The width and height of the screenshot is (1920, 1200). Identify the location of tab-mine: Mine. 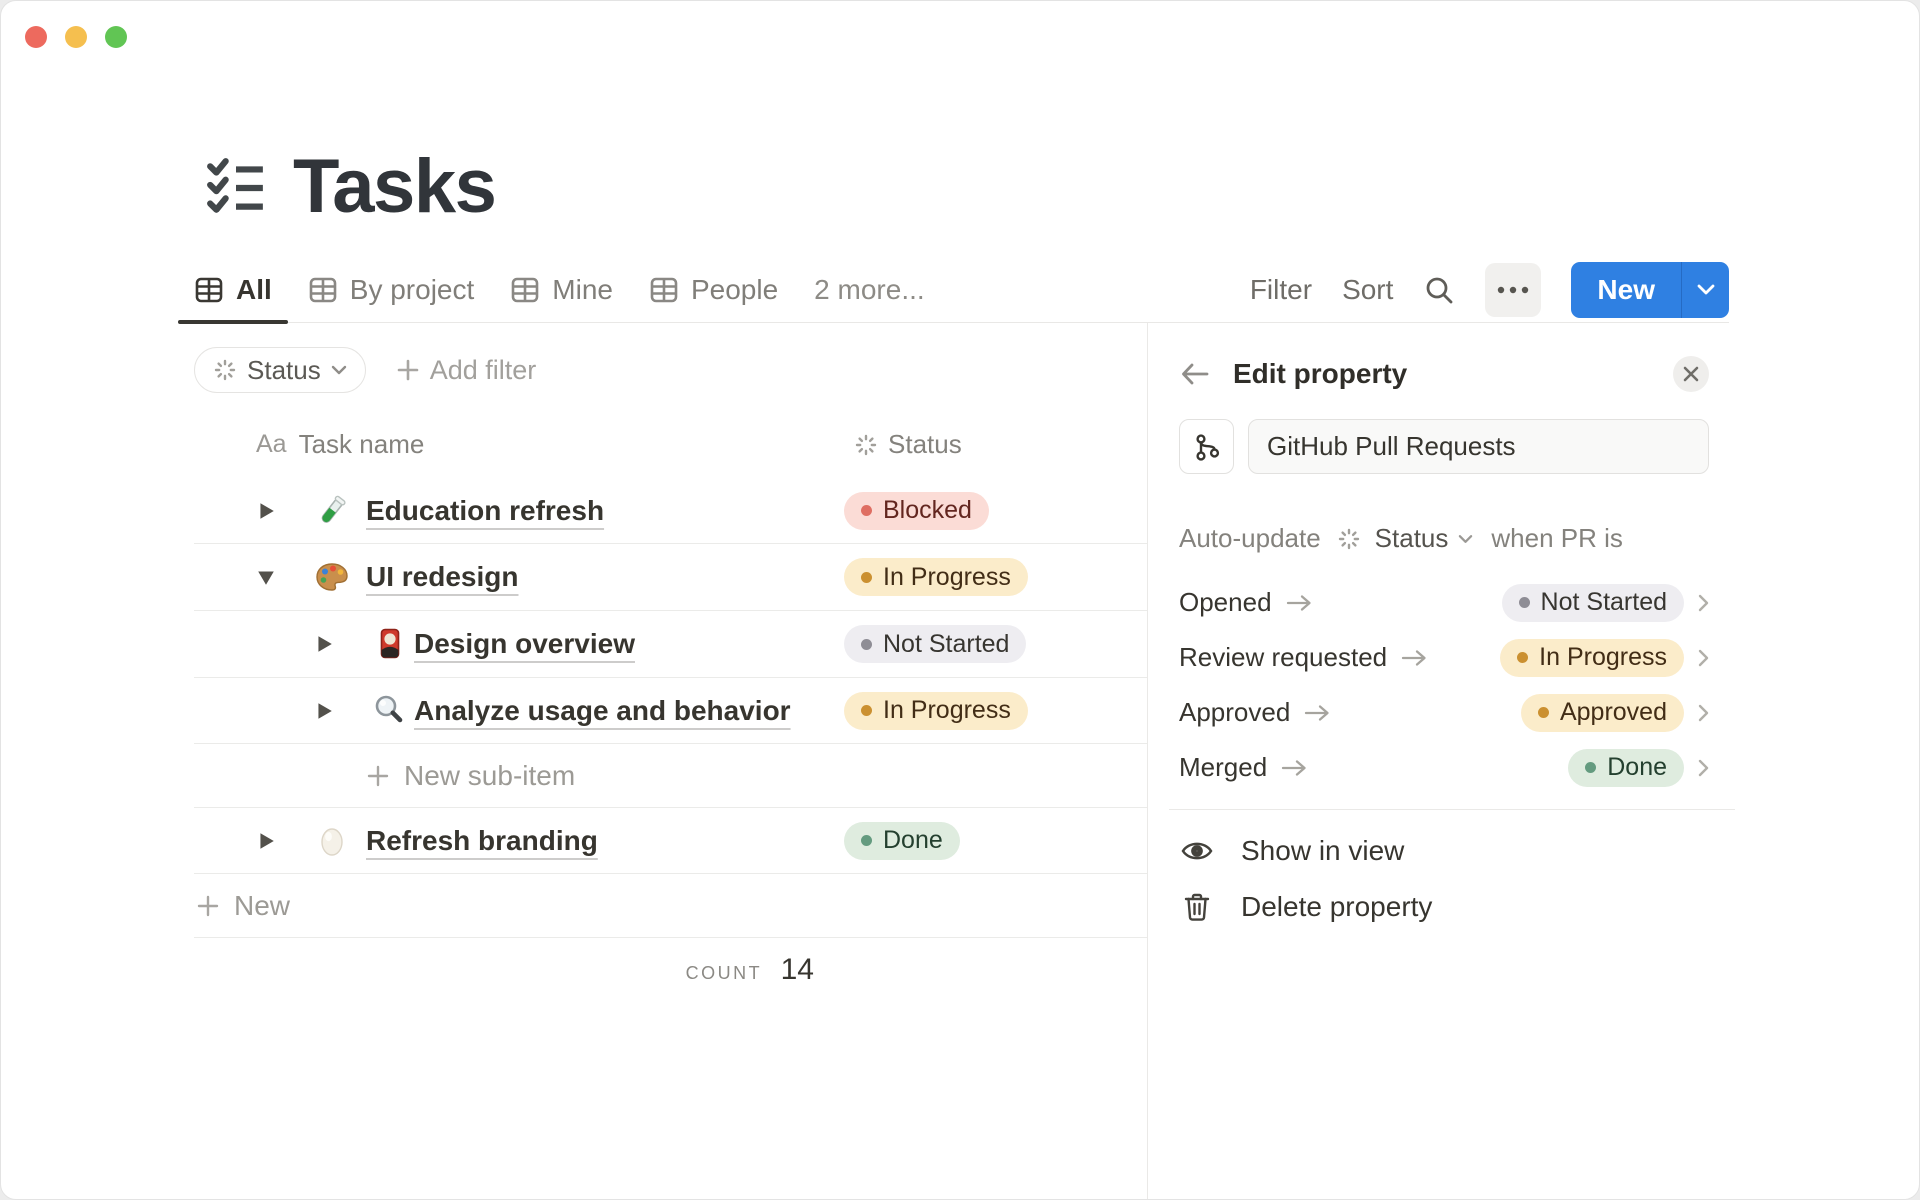
(561, 289).